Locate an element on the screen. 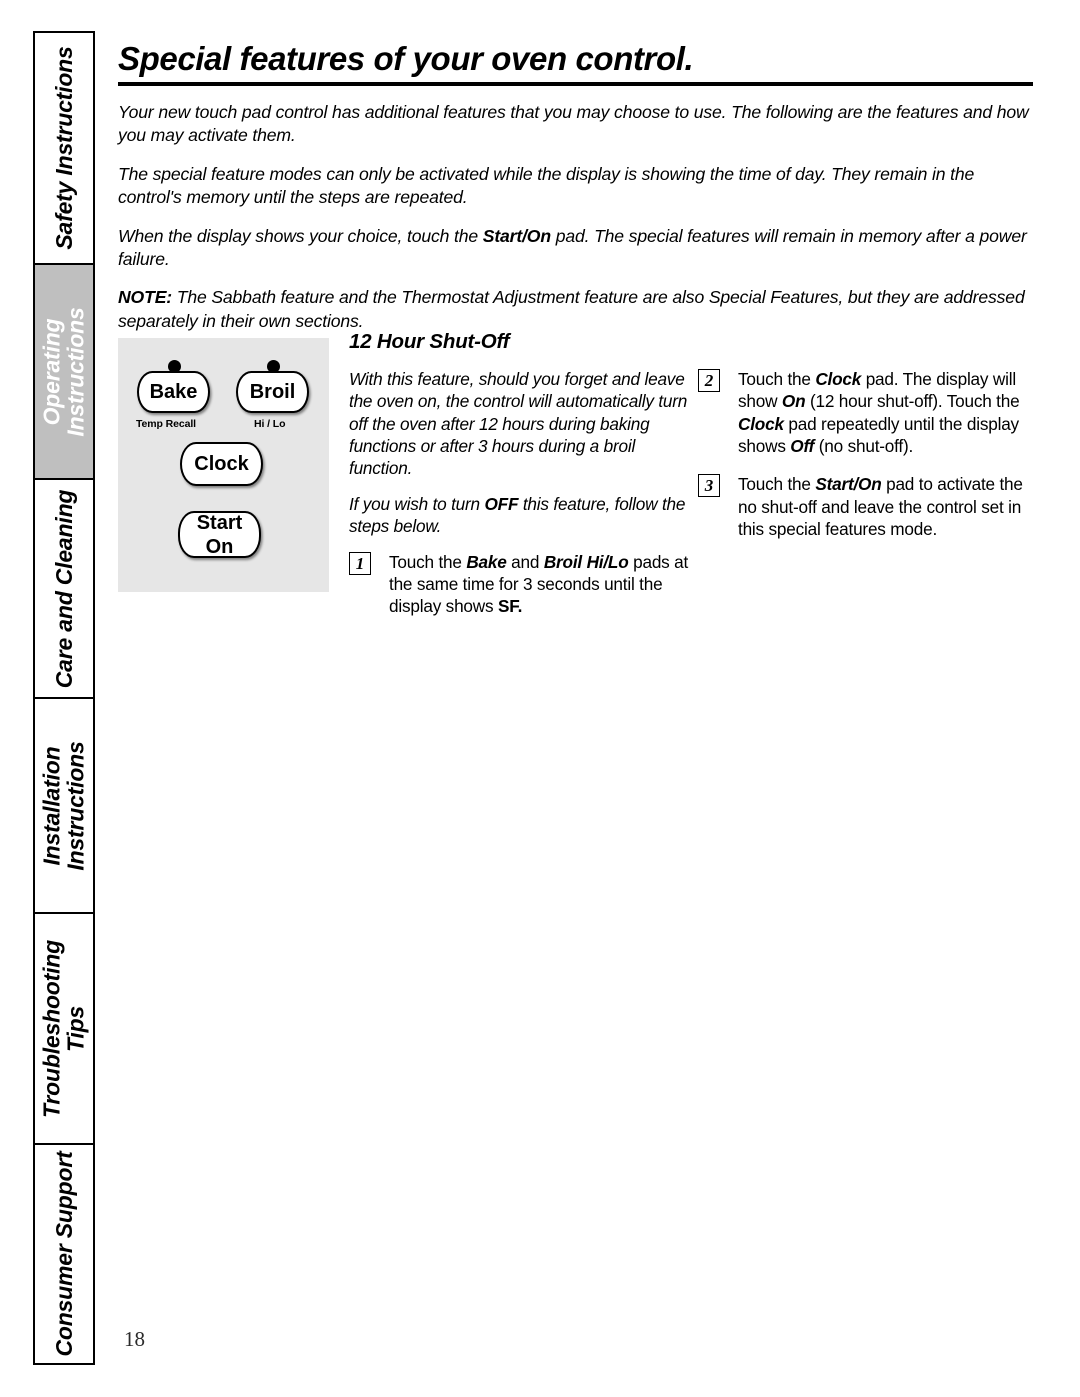  step-1-sf-code: SF. is located at coordinates (510, 606).